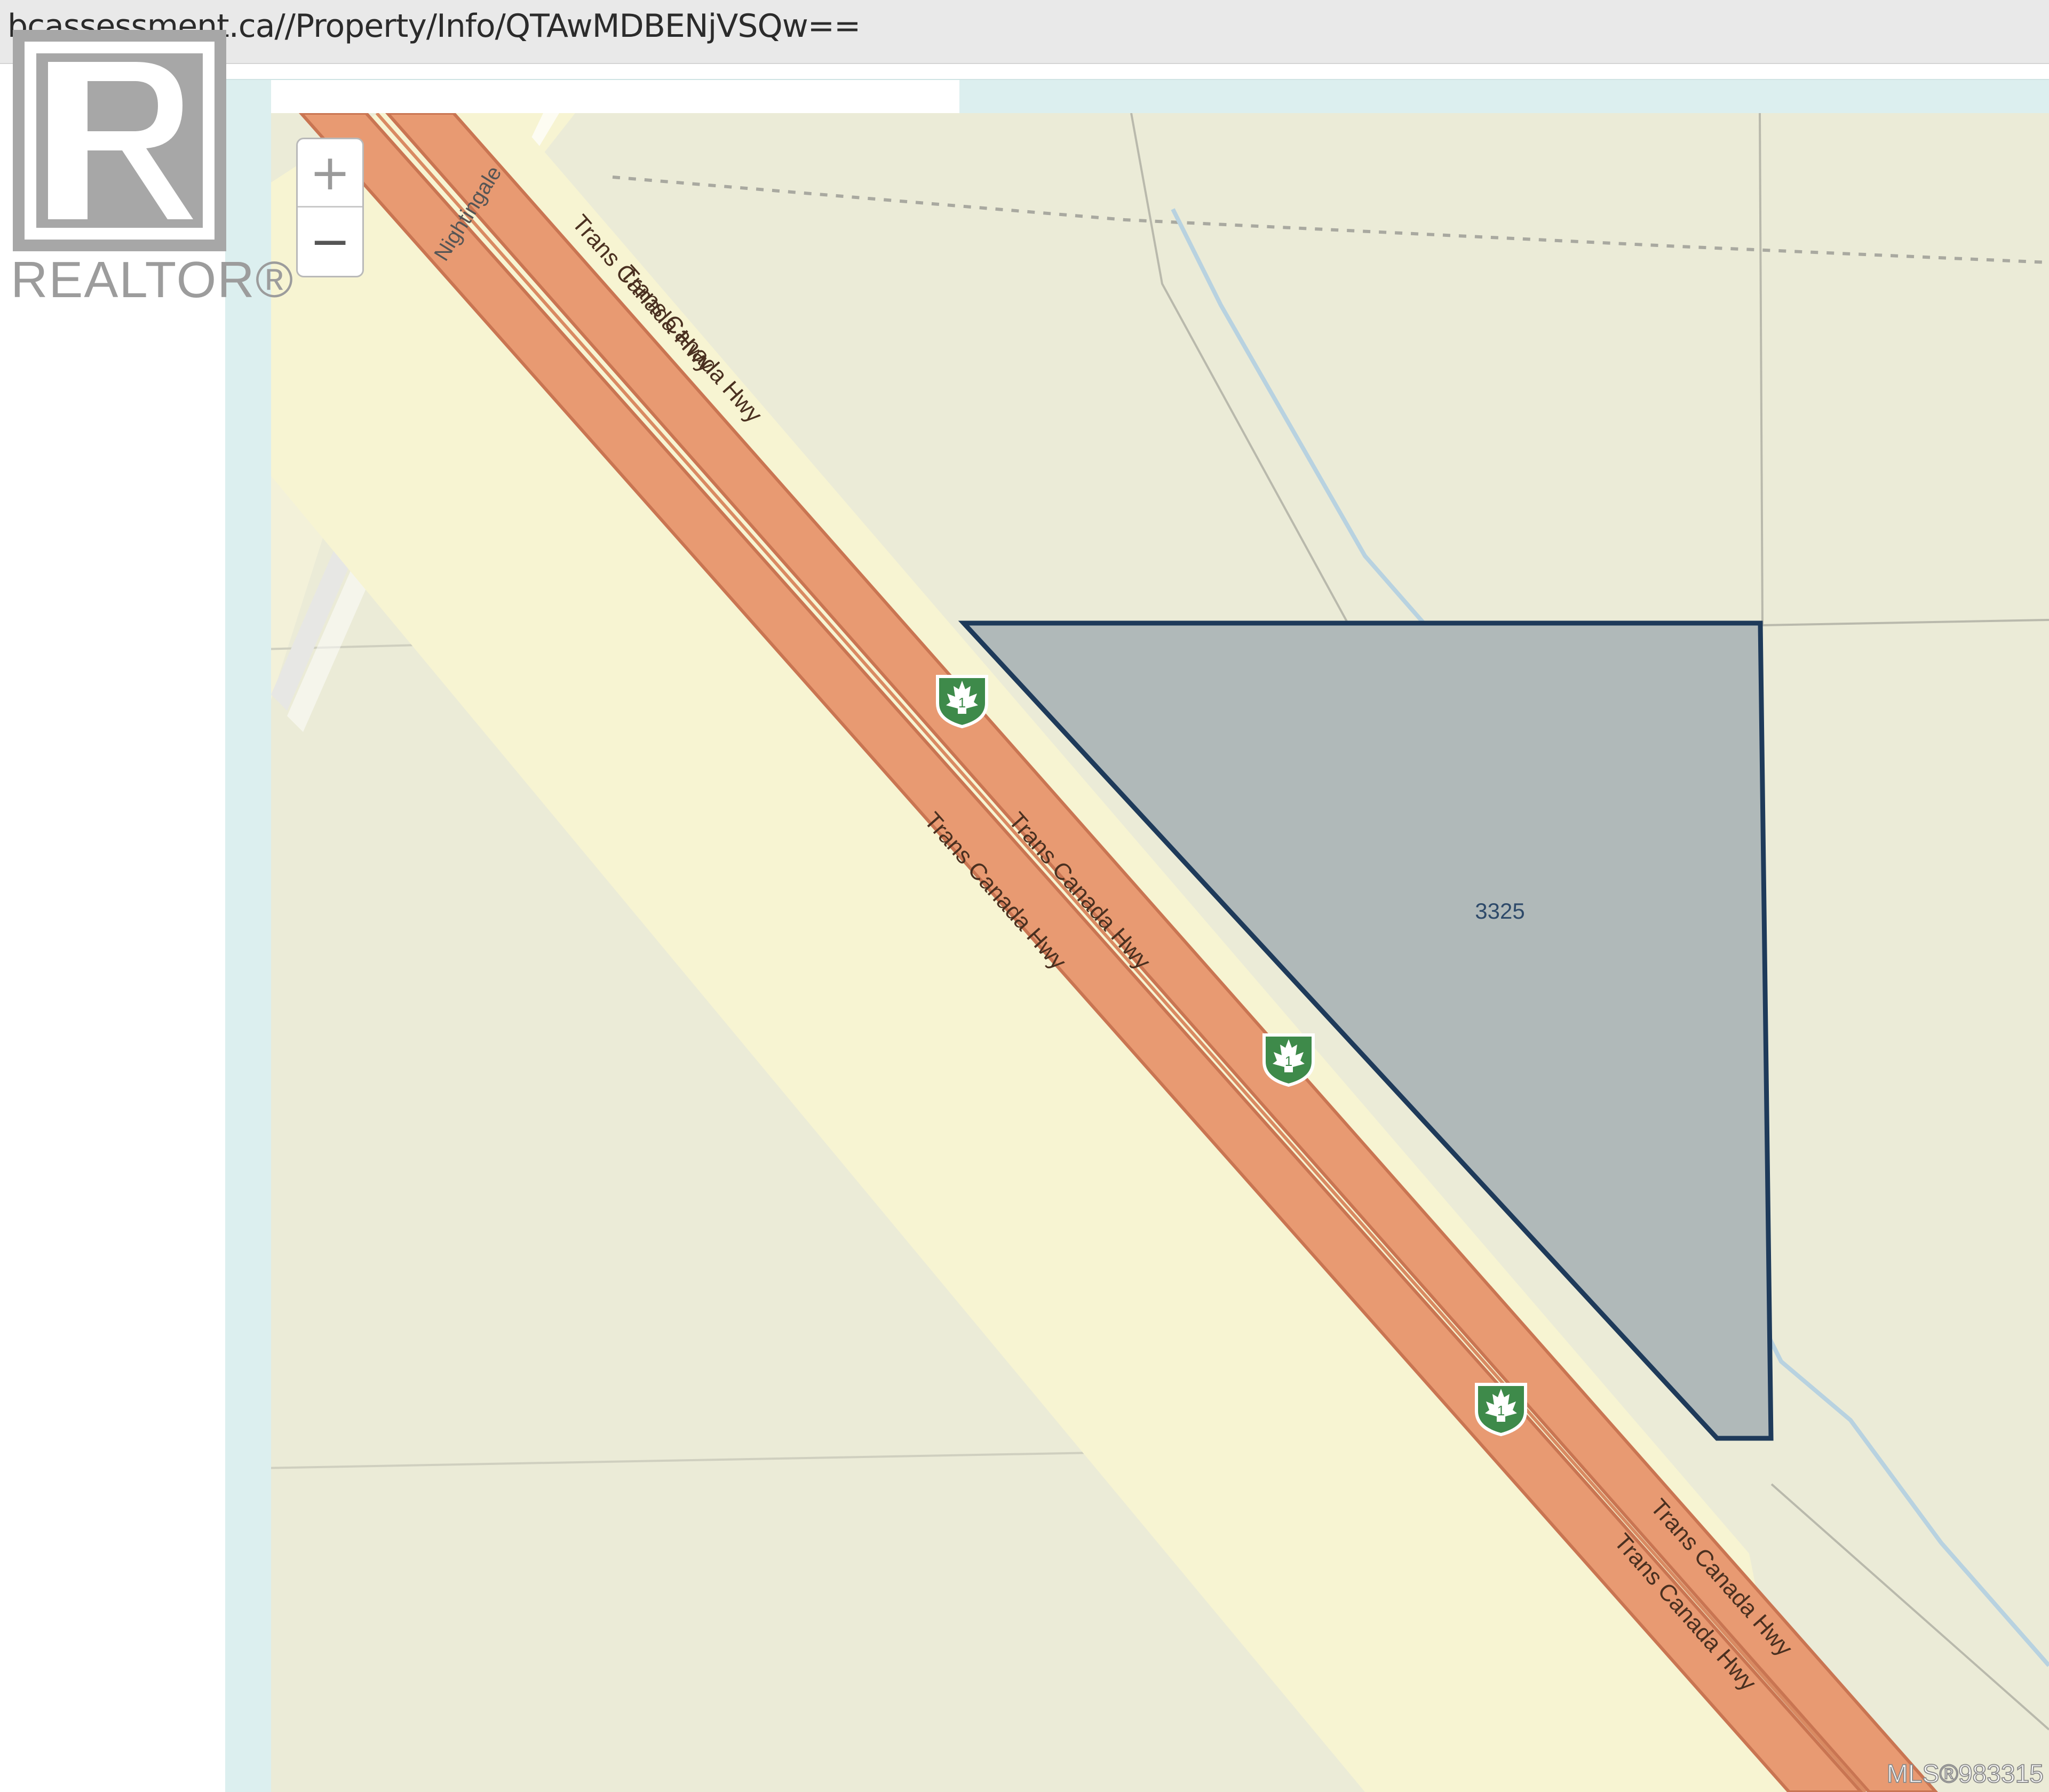 Image resolution: width=2049 pixels, height=1792 pixels. I want to click on left-panel, so click(112, 928).